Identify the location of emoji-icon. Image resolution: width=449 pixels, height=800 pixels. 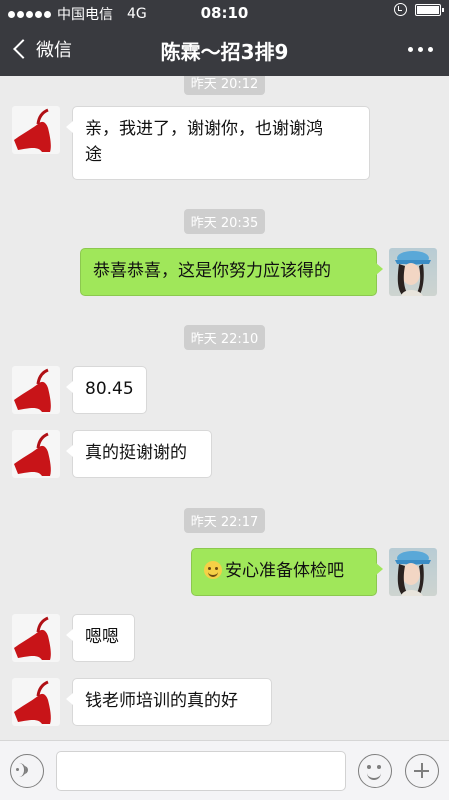
(375, 771).